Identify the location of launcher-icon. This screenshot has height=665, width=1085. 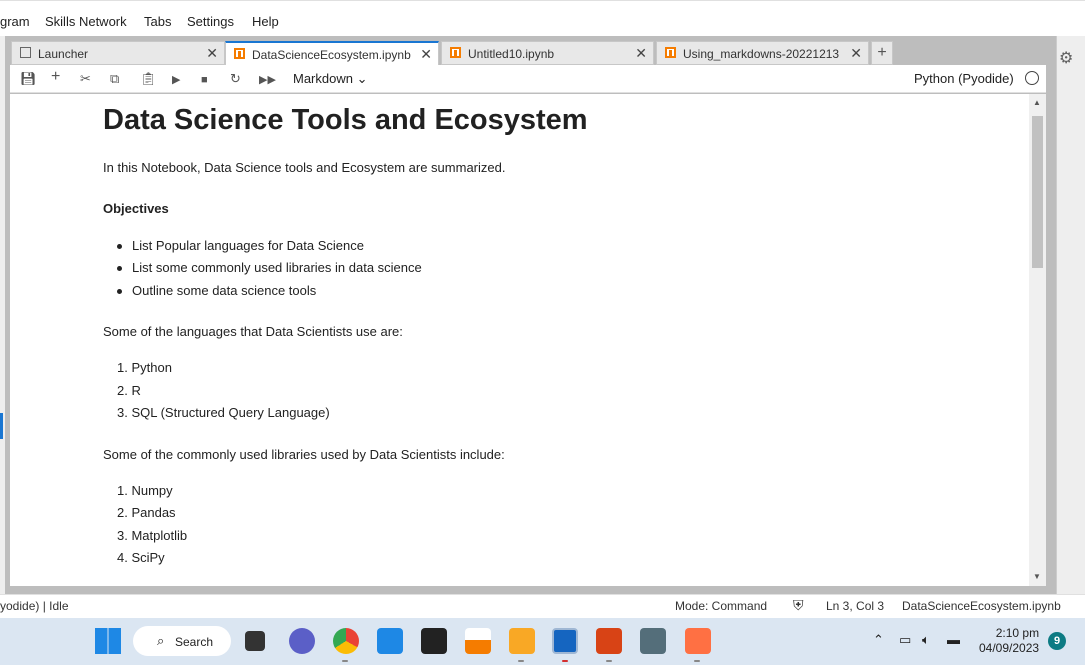
(25, 52).